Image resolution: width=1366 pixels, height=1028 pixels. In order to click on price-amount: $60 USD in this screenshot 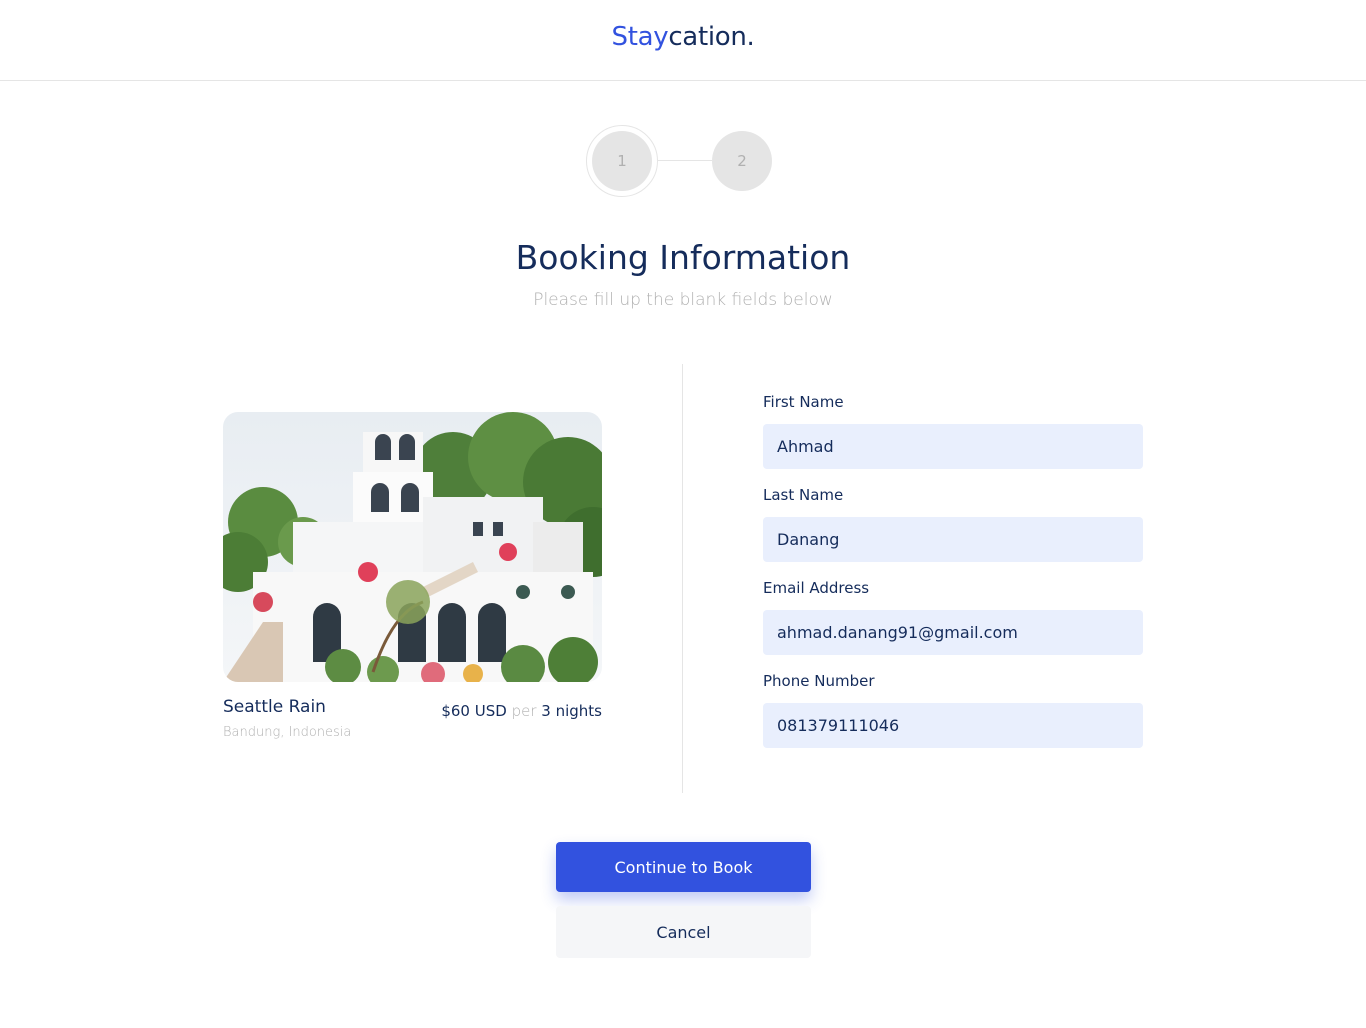, I will do `click(474, 711)`.